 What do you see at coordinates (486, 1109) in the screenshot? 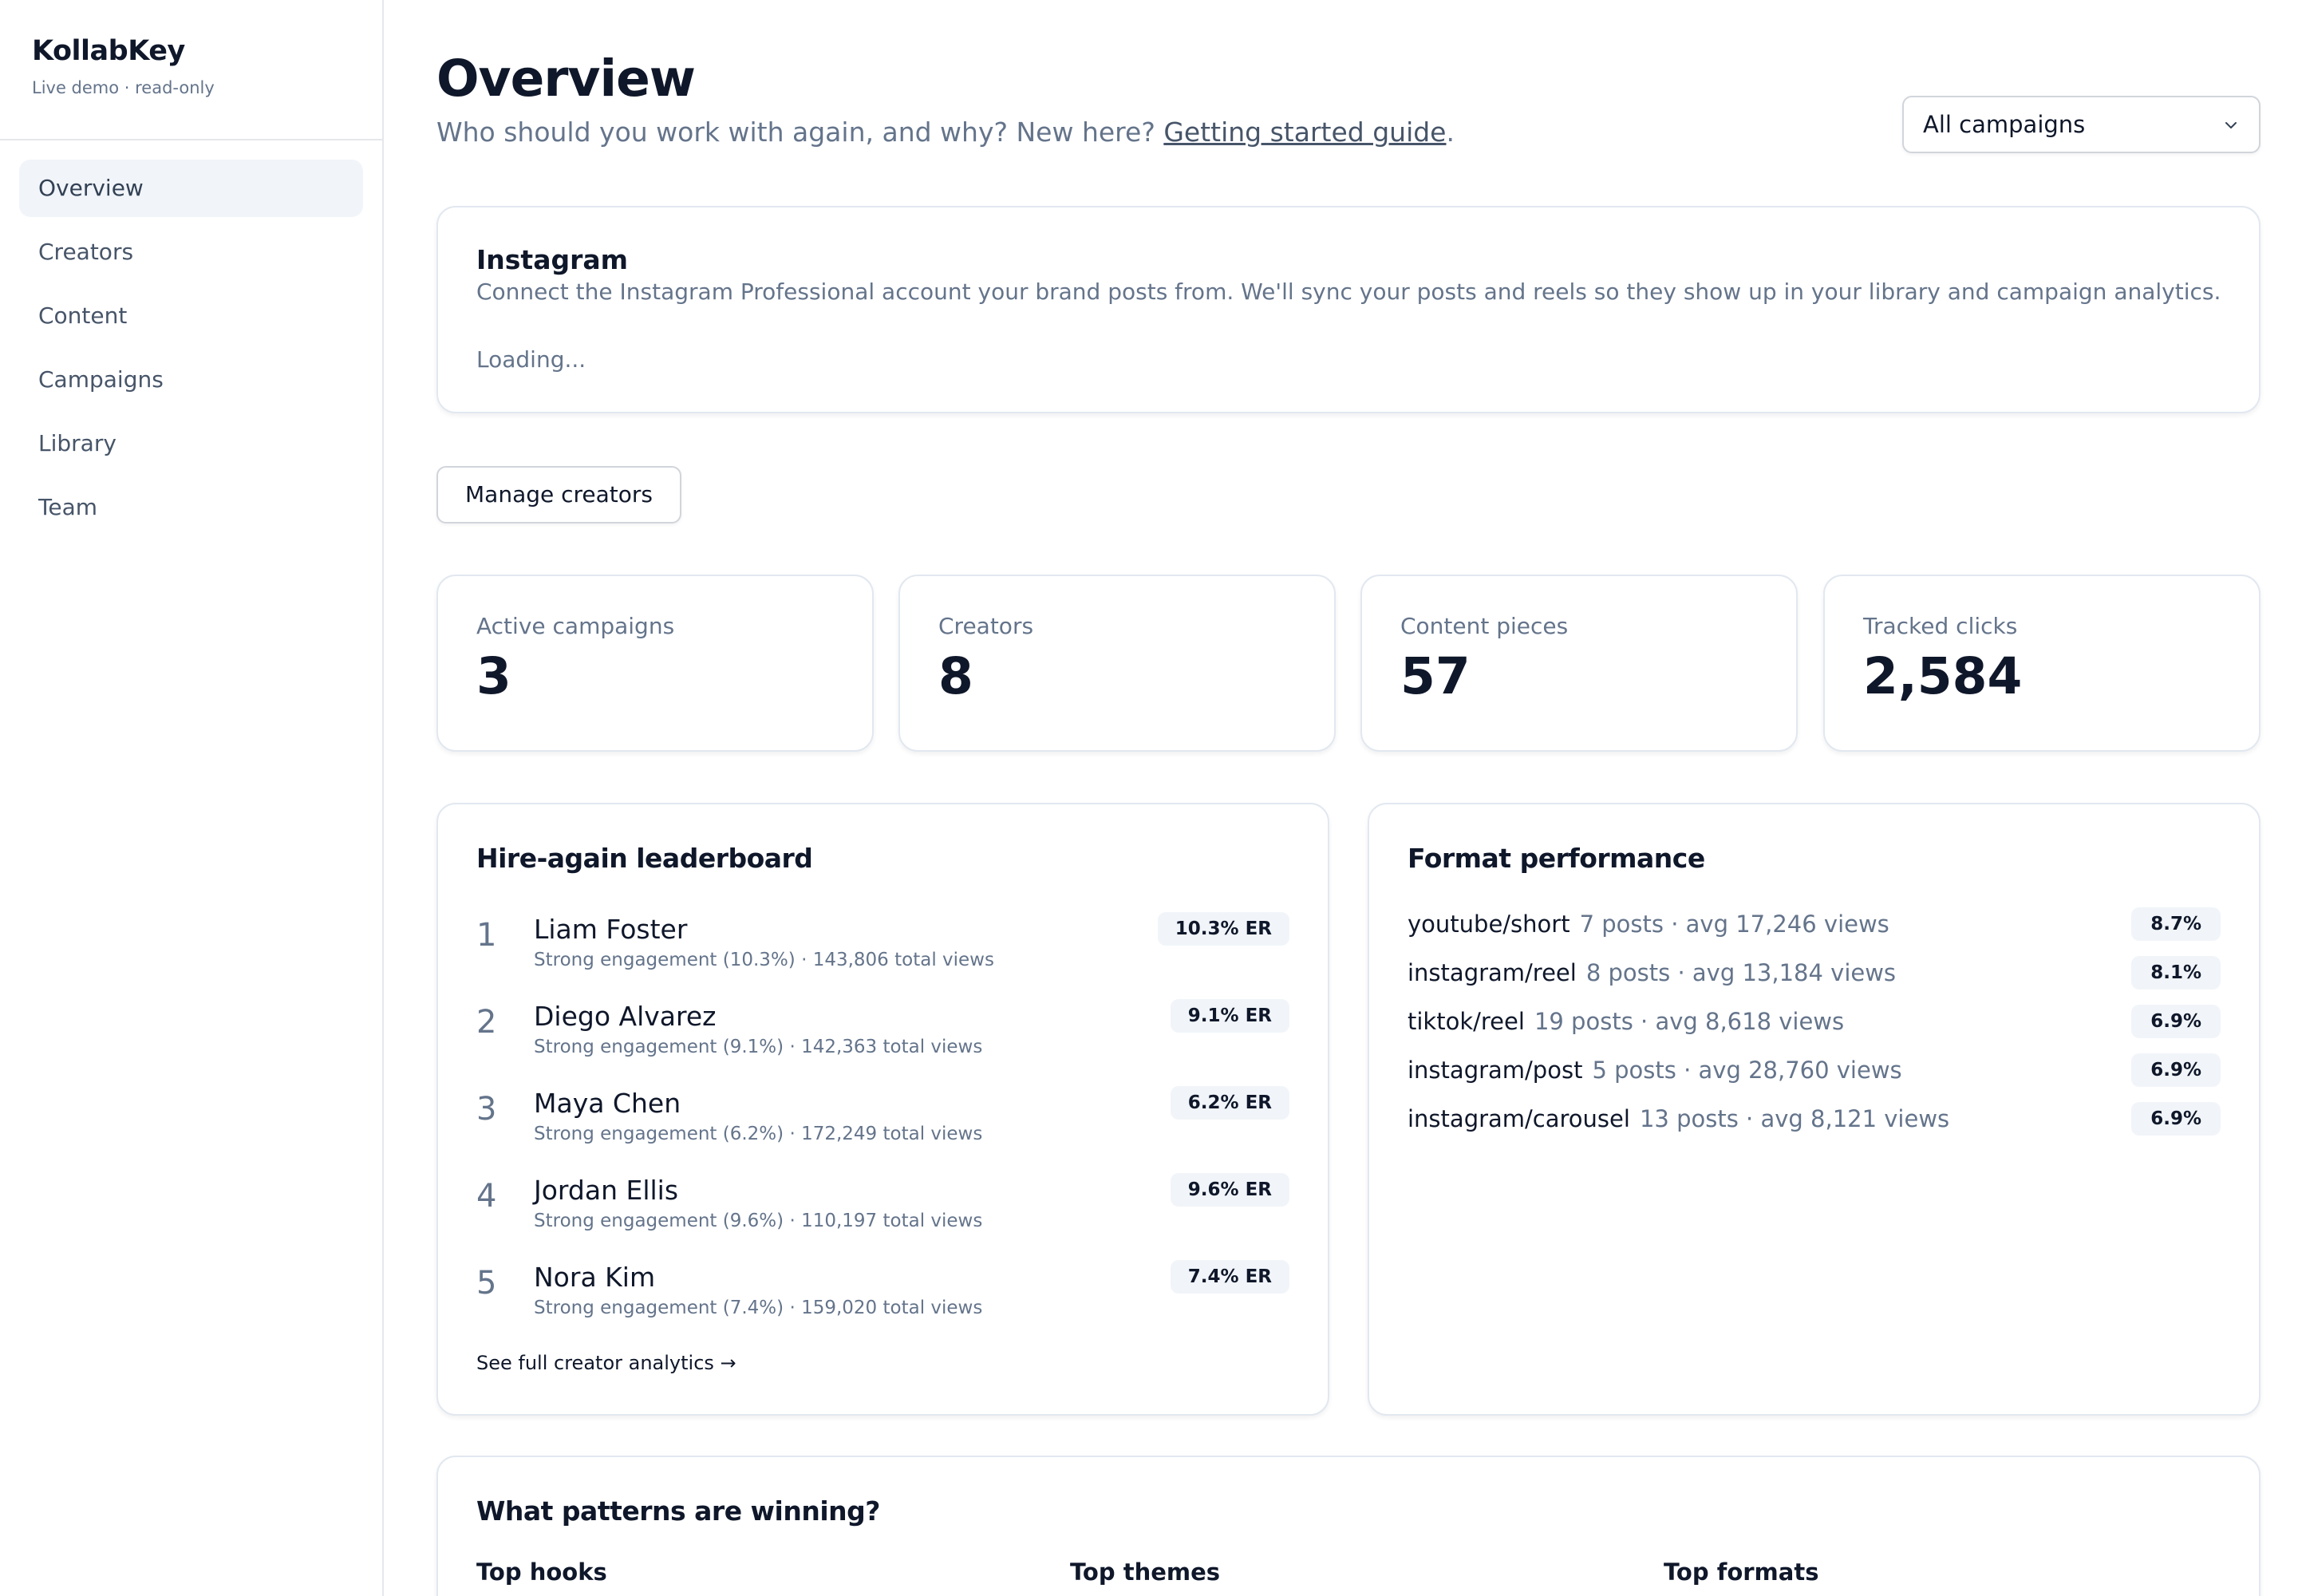
I see `leaderboard-rank: 3` at bounding box center [486, 1109].